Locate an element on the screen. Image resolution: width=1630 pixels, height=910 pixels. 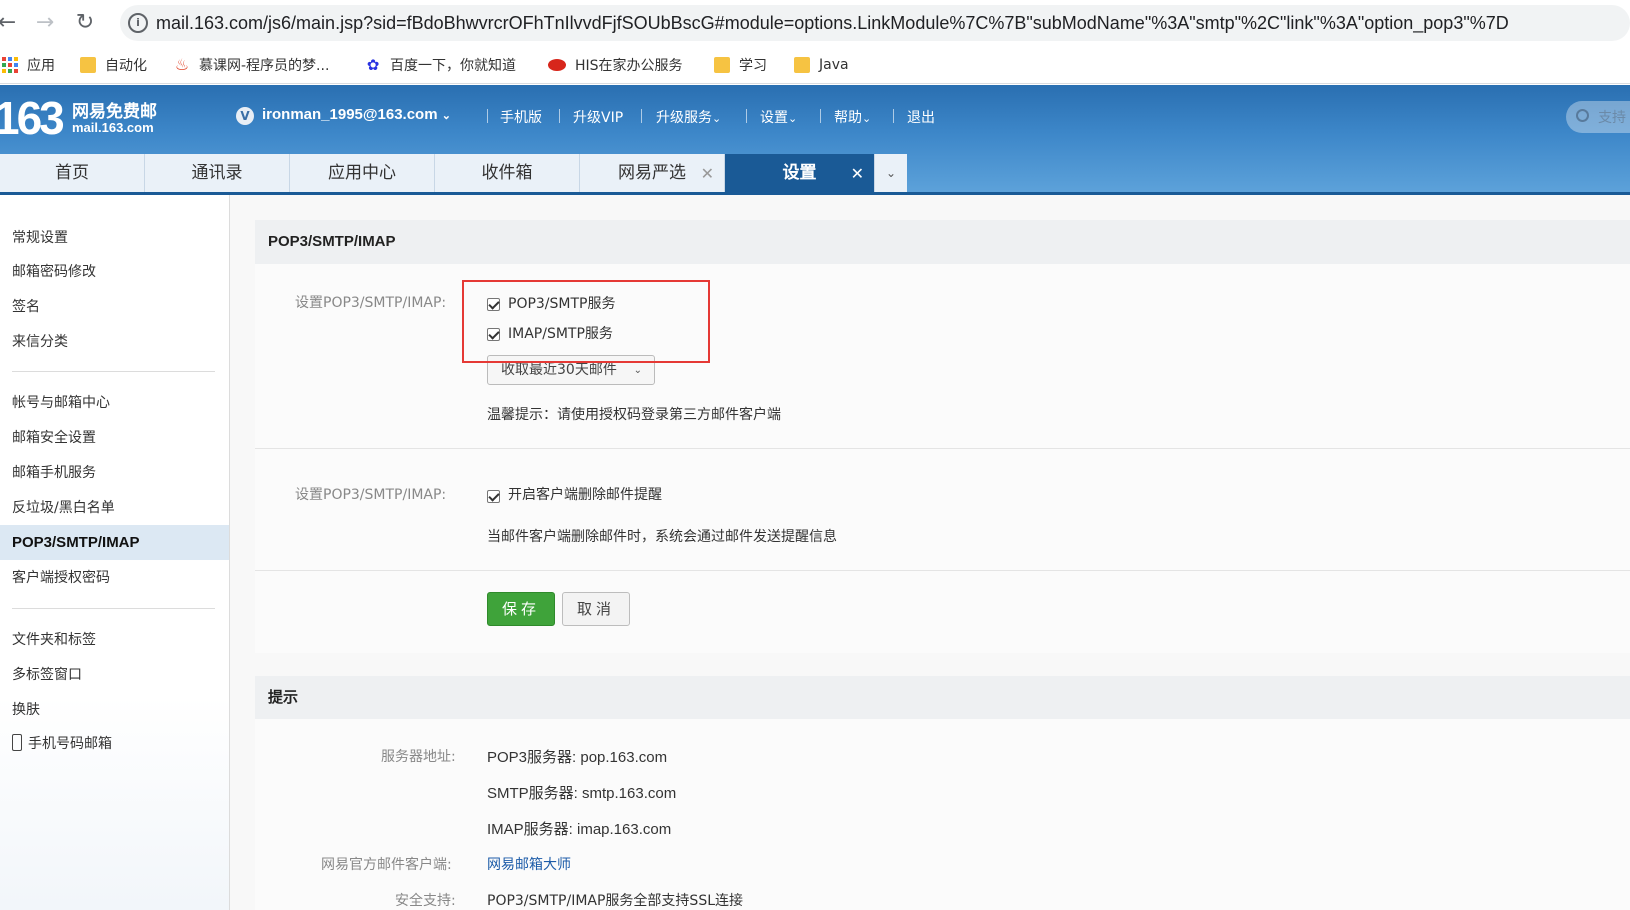
sidebar-item-multi-tab: 多标签窗口 is located at coordinates (114, 675).